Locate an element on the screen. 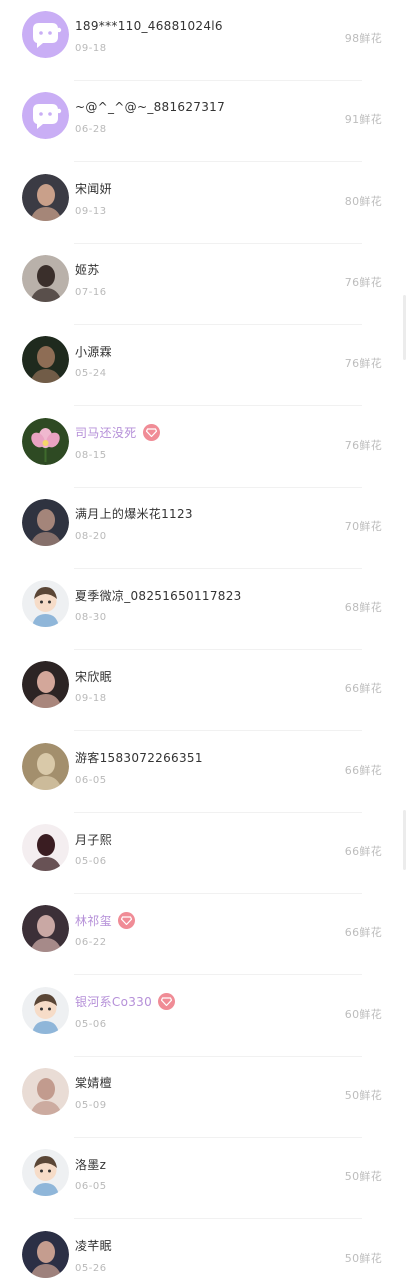 The image size is (406, 1280). name-line: 凌芊眠 is located at coordinates (93, 1246).